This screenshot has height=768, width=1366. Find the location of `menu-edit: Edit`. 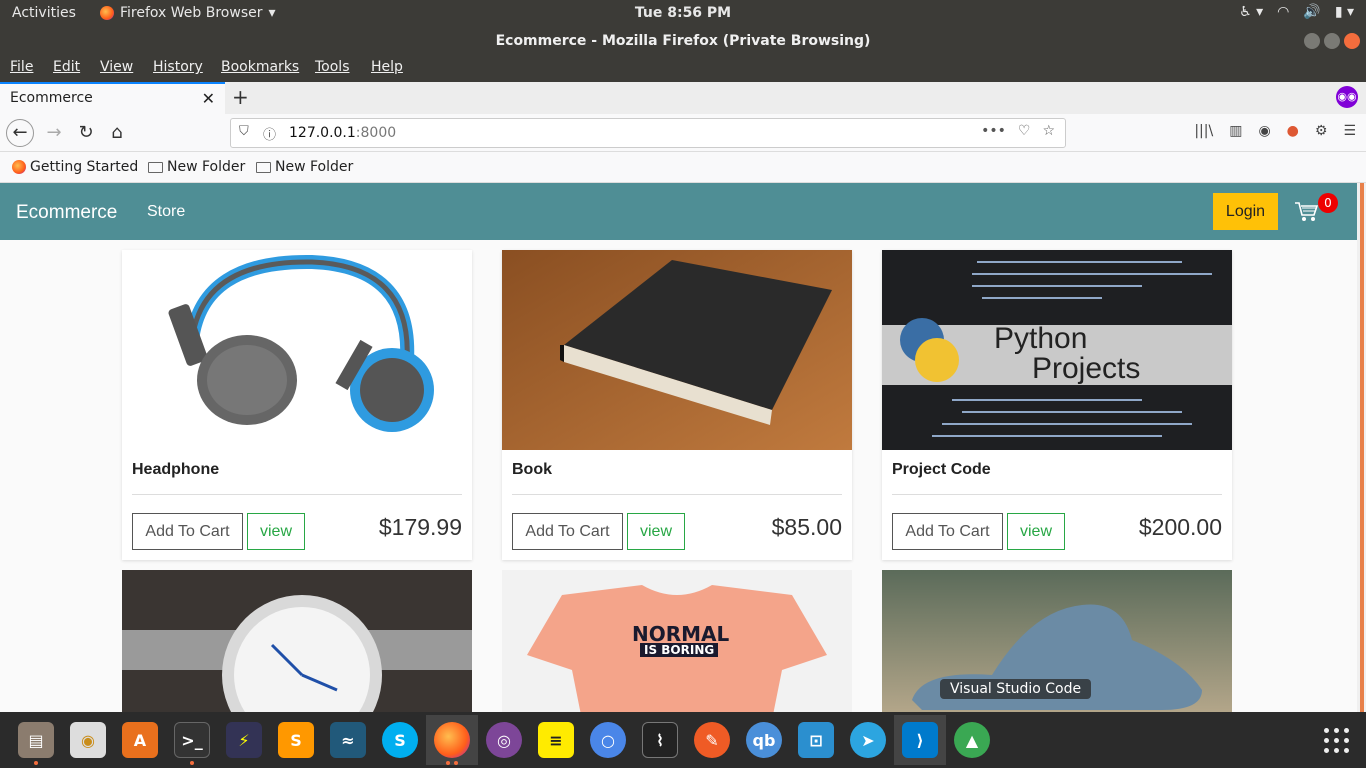

menu-edit: Edit is located at coordinates (66, 67).